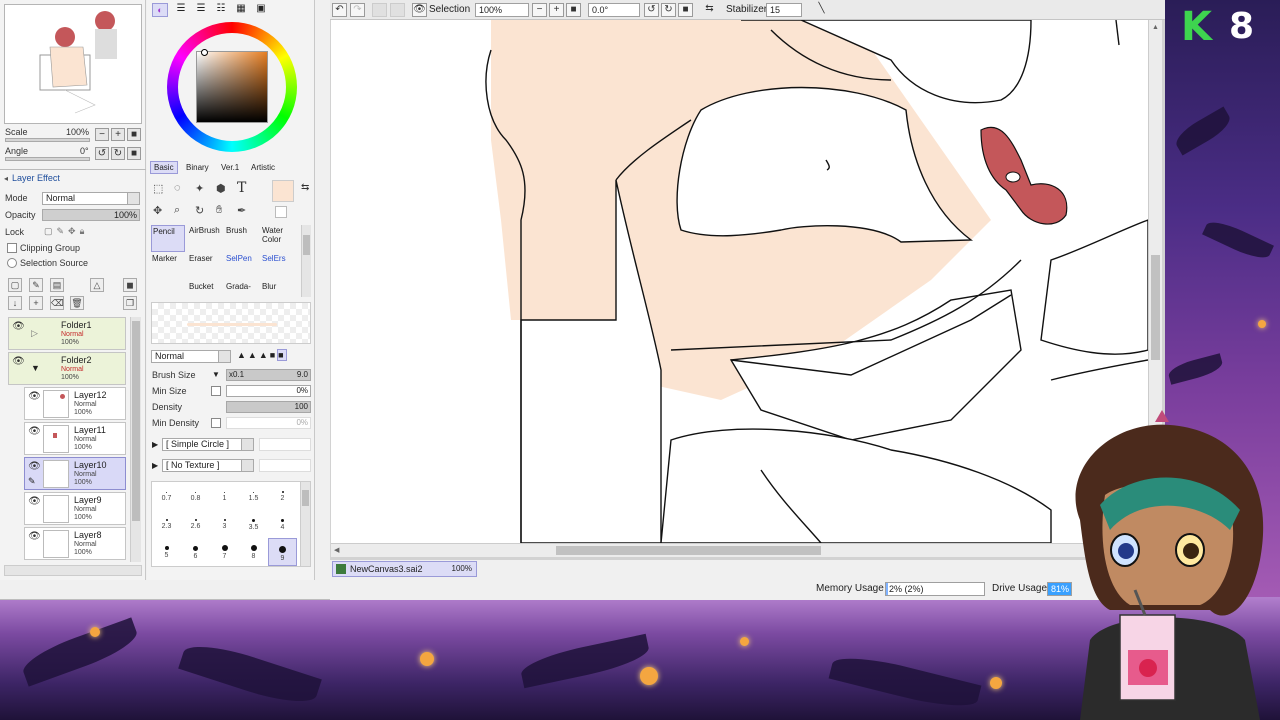 Image resolution: width=1280 pixels, height=720 pixels. What do you see at coordinates (253, 552) in the screenshot?
I see `brush-size-preset: 8` at bounding box center [253, 552].